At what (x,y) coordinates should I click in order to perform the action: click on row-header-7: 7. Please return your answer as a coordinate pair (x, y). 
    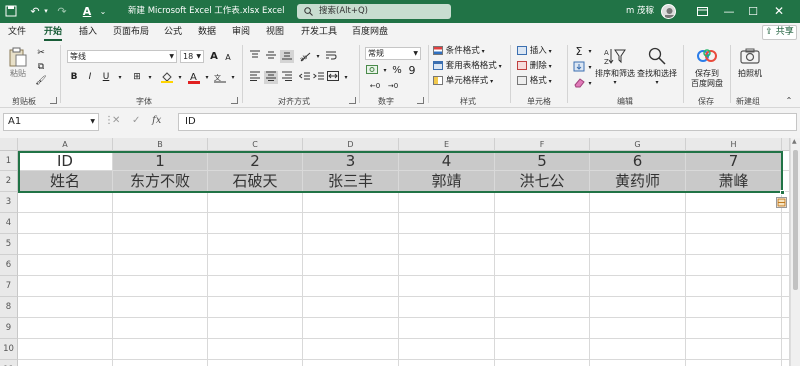
    Looking at the image, I should click on (9, 286).